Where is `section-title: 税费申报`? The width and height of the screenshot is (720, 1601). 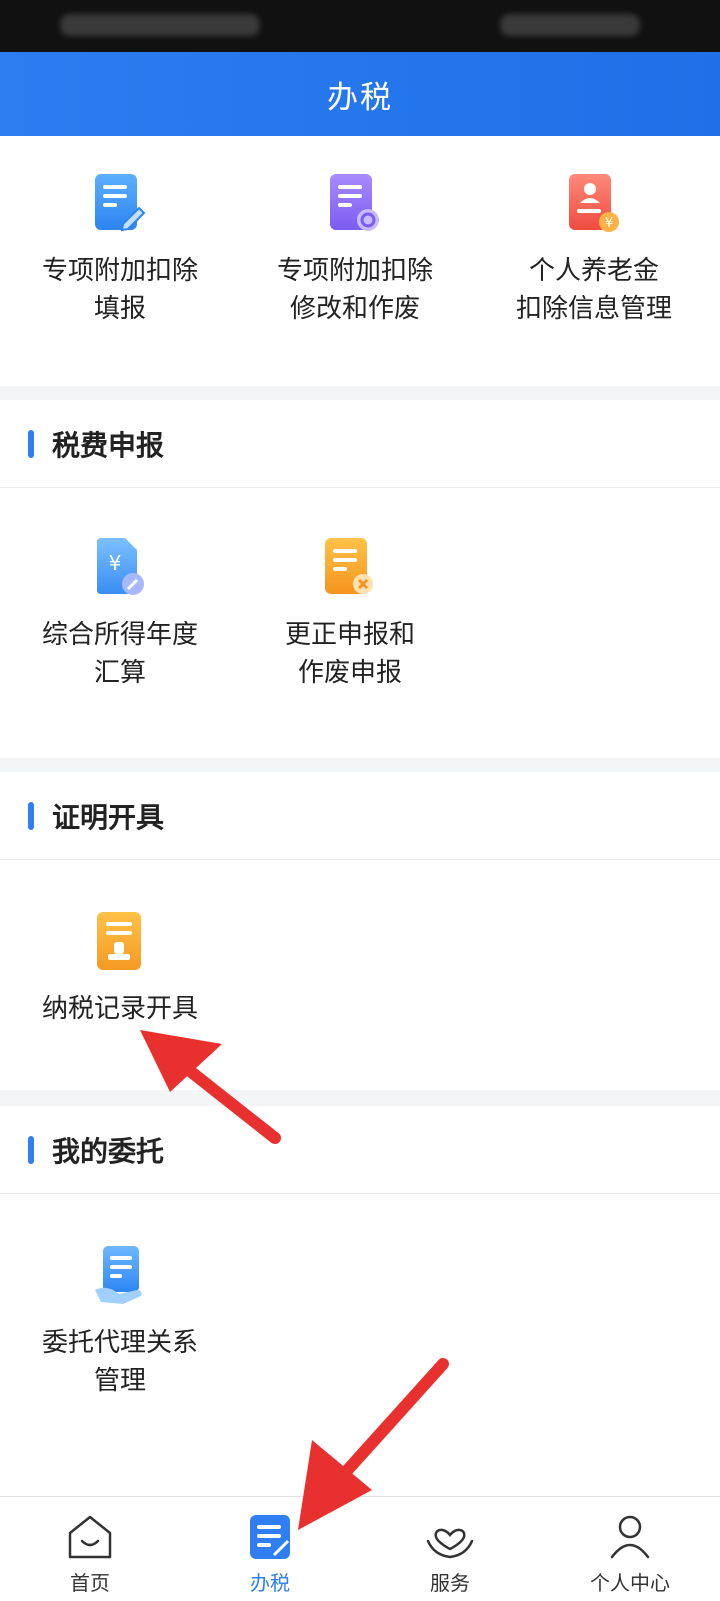 section-title: 税费申报 is located at coordinates (108, 445).